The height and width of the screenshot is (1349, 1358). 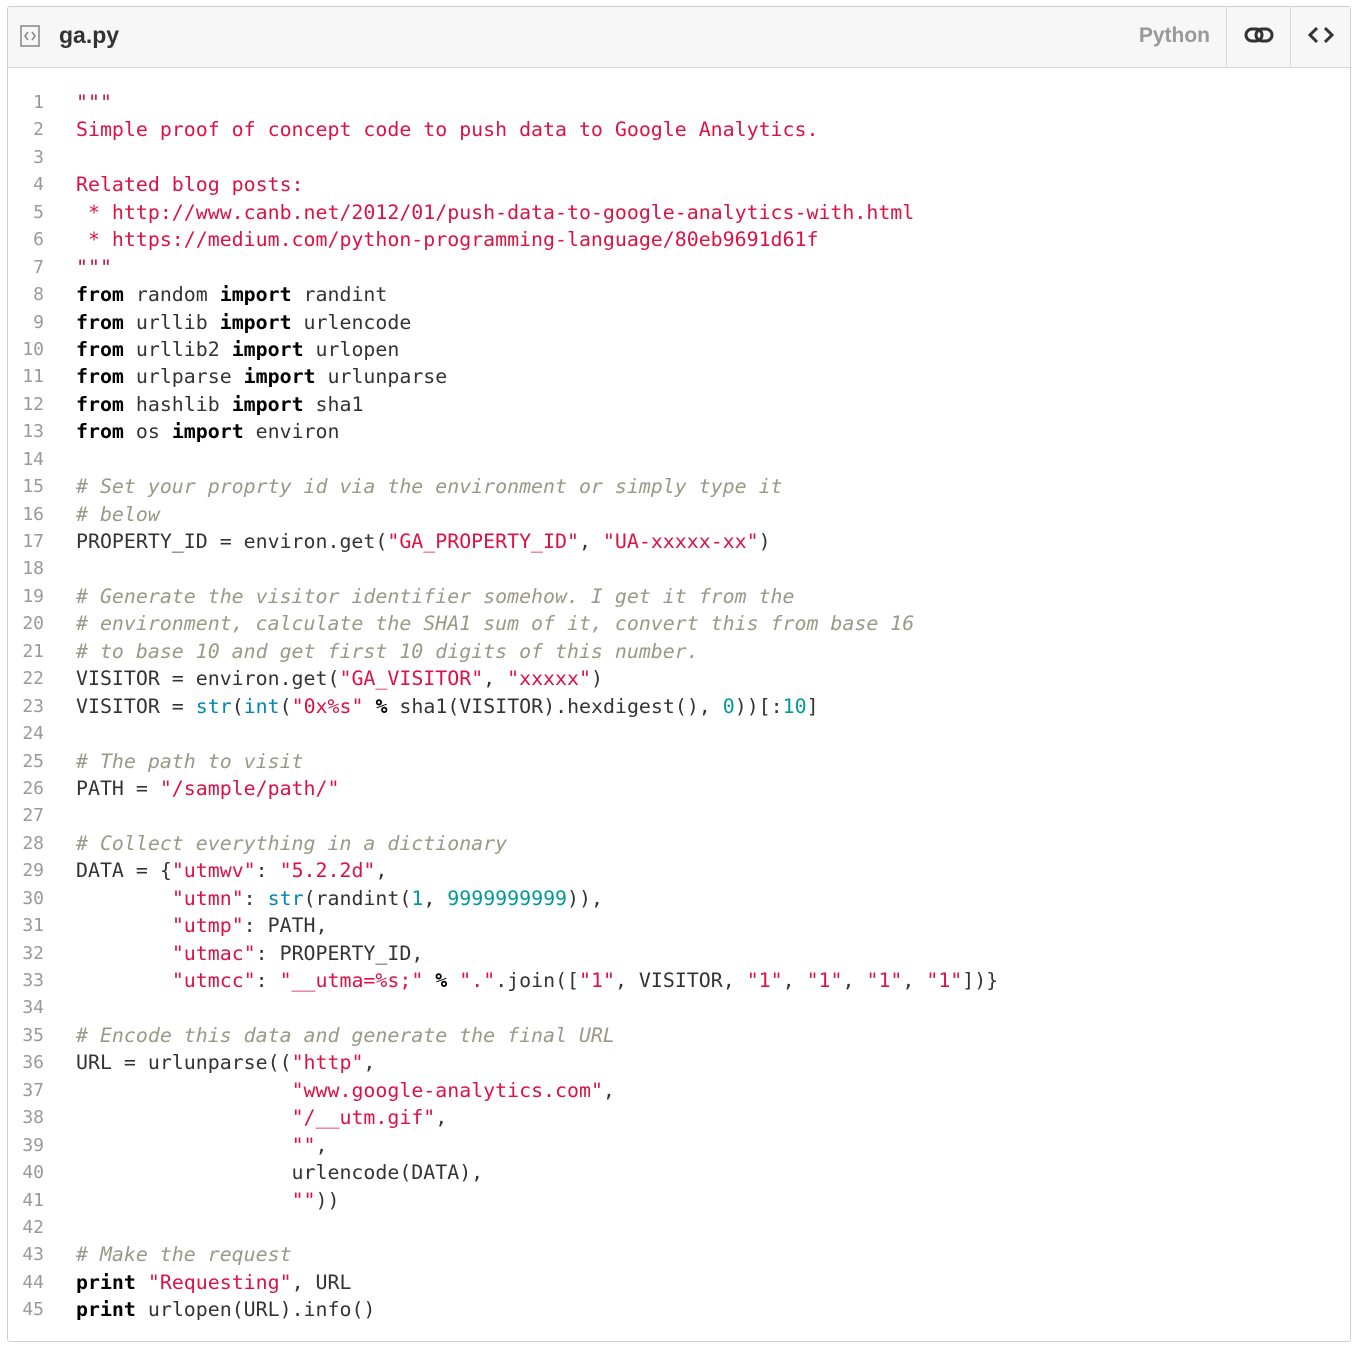 I want to click on line-number: 25, so click(x=26, y=761).